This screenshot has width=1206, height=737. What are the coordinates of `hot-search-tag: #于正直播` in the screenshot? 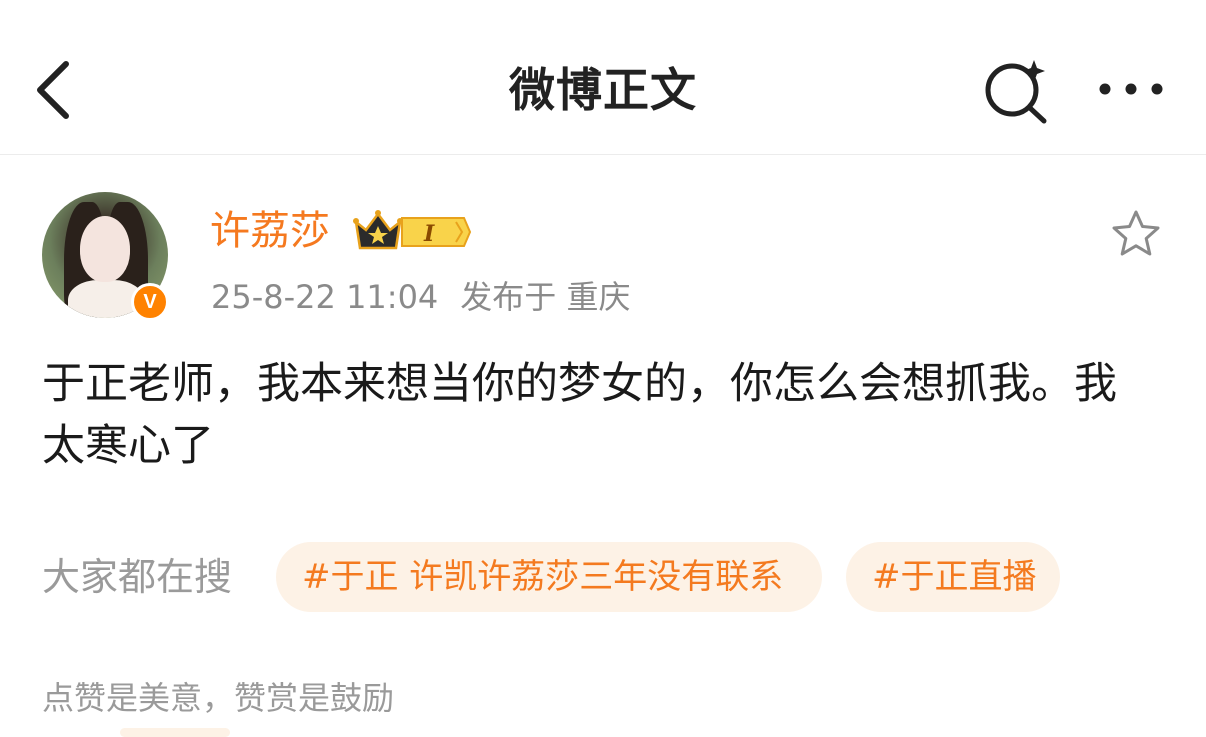 It's located at (953, 577).